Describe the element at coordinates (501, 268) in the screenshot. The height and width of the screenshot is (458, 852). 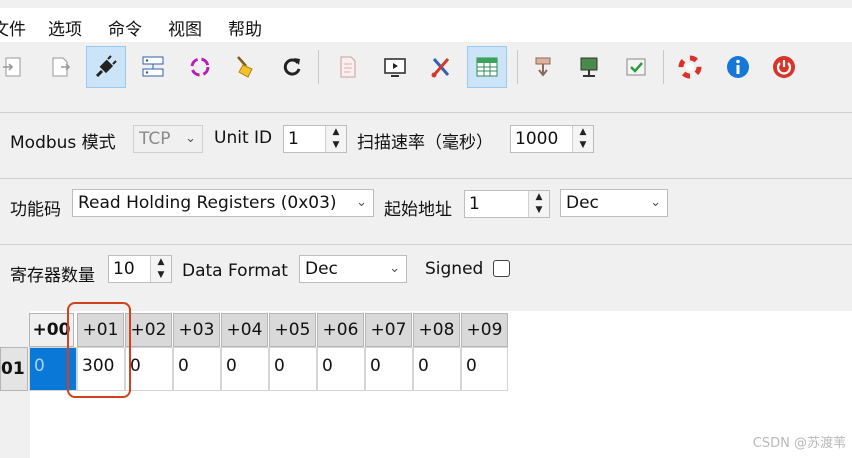
I see `signed-checkbox` at that location.